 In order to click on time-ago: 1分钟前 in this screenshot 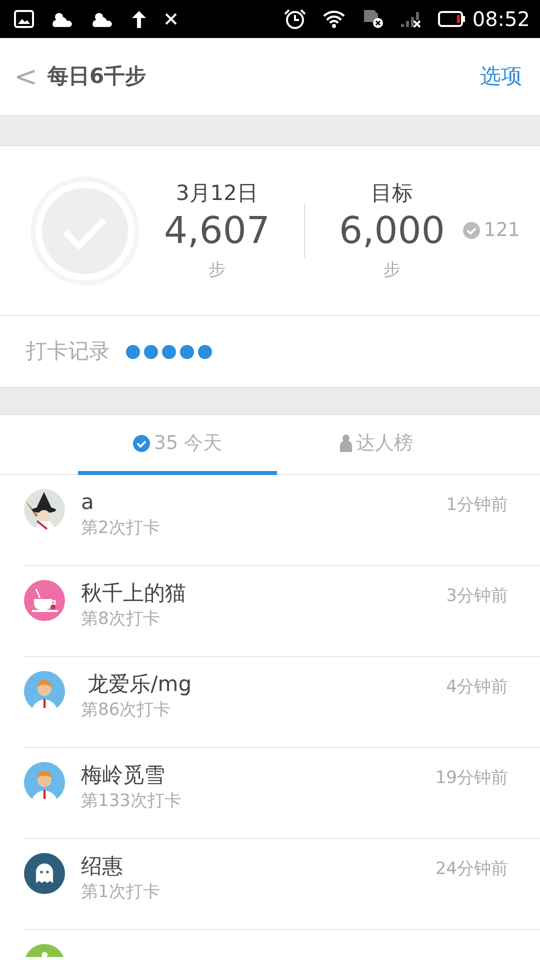, I will do `click(477, 505)`.